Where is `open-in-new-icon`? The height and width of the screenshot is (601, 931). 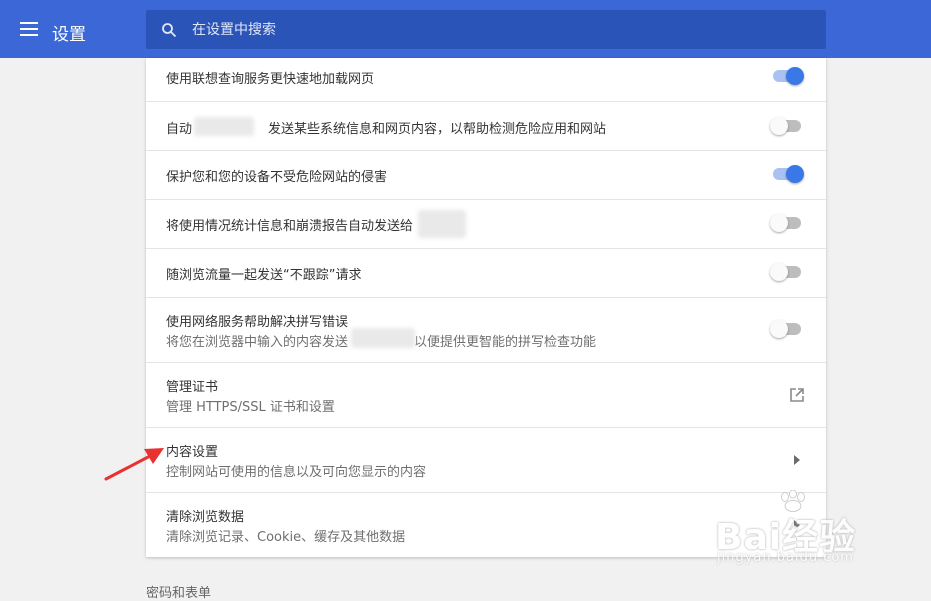
open-in-new-icon is located at coordinates (797, 395).